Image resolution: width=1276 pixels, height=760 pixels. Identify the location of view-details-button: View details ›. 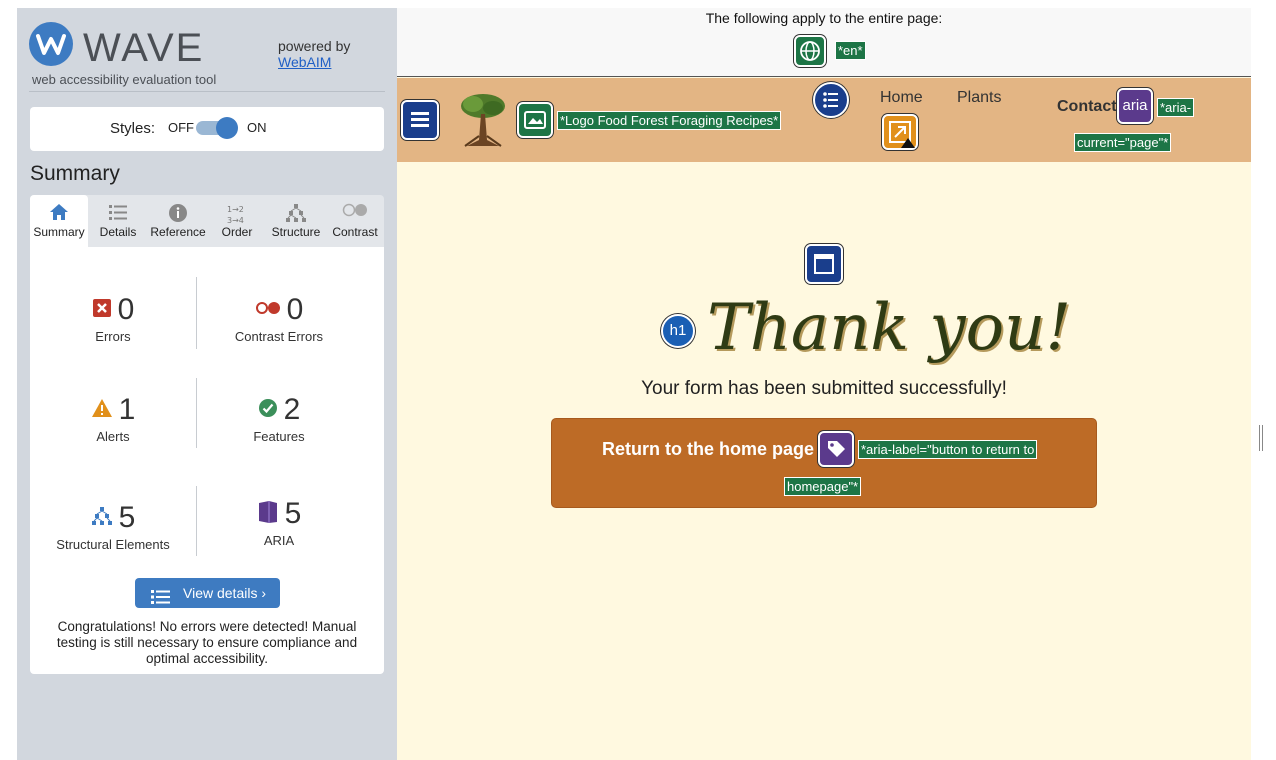
(207, 593).